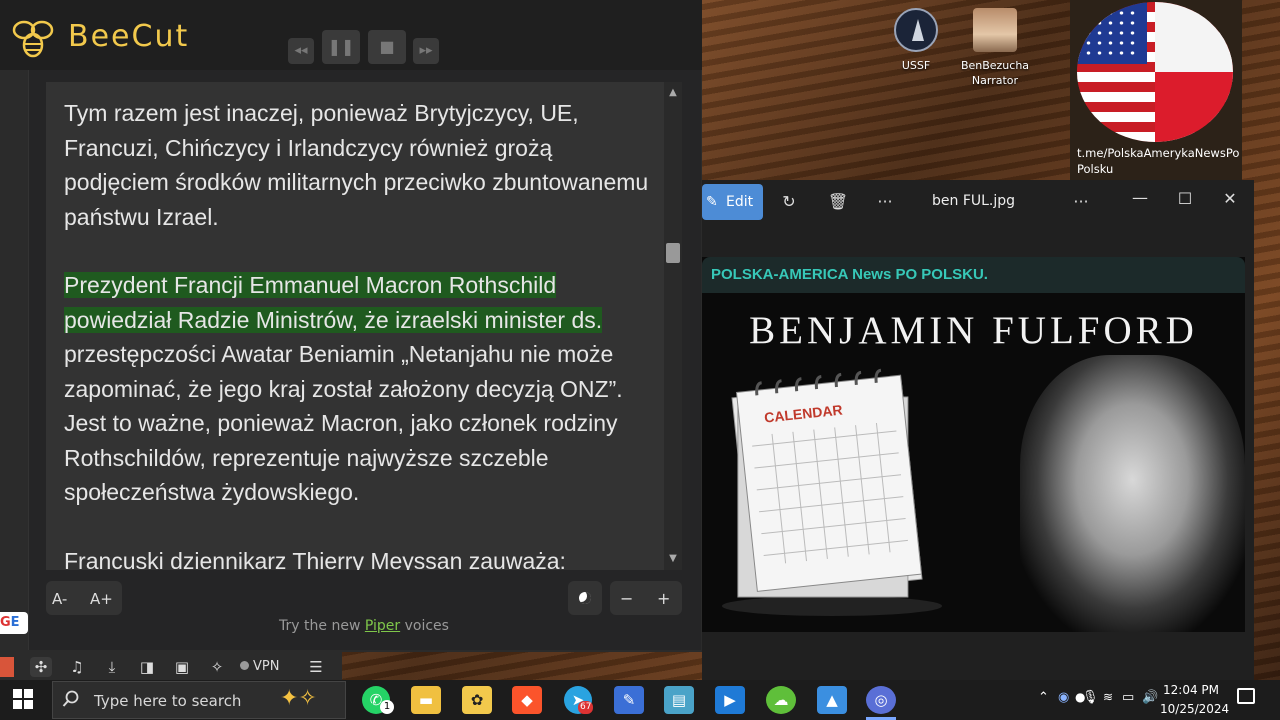  I want to click on edit-label: Edit, so click(740, 202).